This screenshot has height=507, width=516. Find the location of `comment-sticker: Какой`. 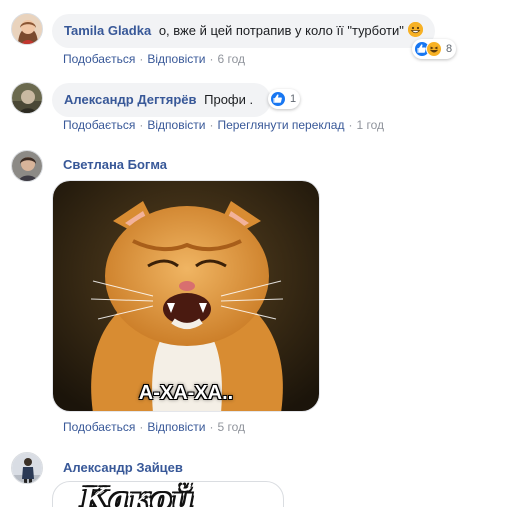

comment-sticker: Какой is located at coordinates (168, 494).